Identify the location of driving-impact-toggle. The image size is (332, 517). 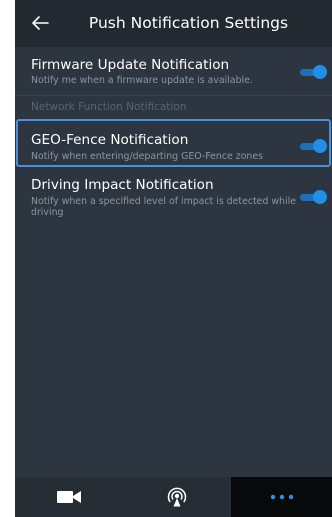
(313, 197).